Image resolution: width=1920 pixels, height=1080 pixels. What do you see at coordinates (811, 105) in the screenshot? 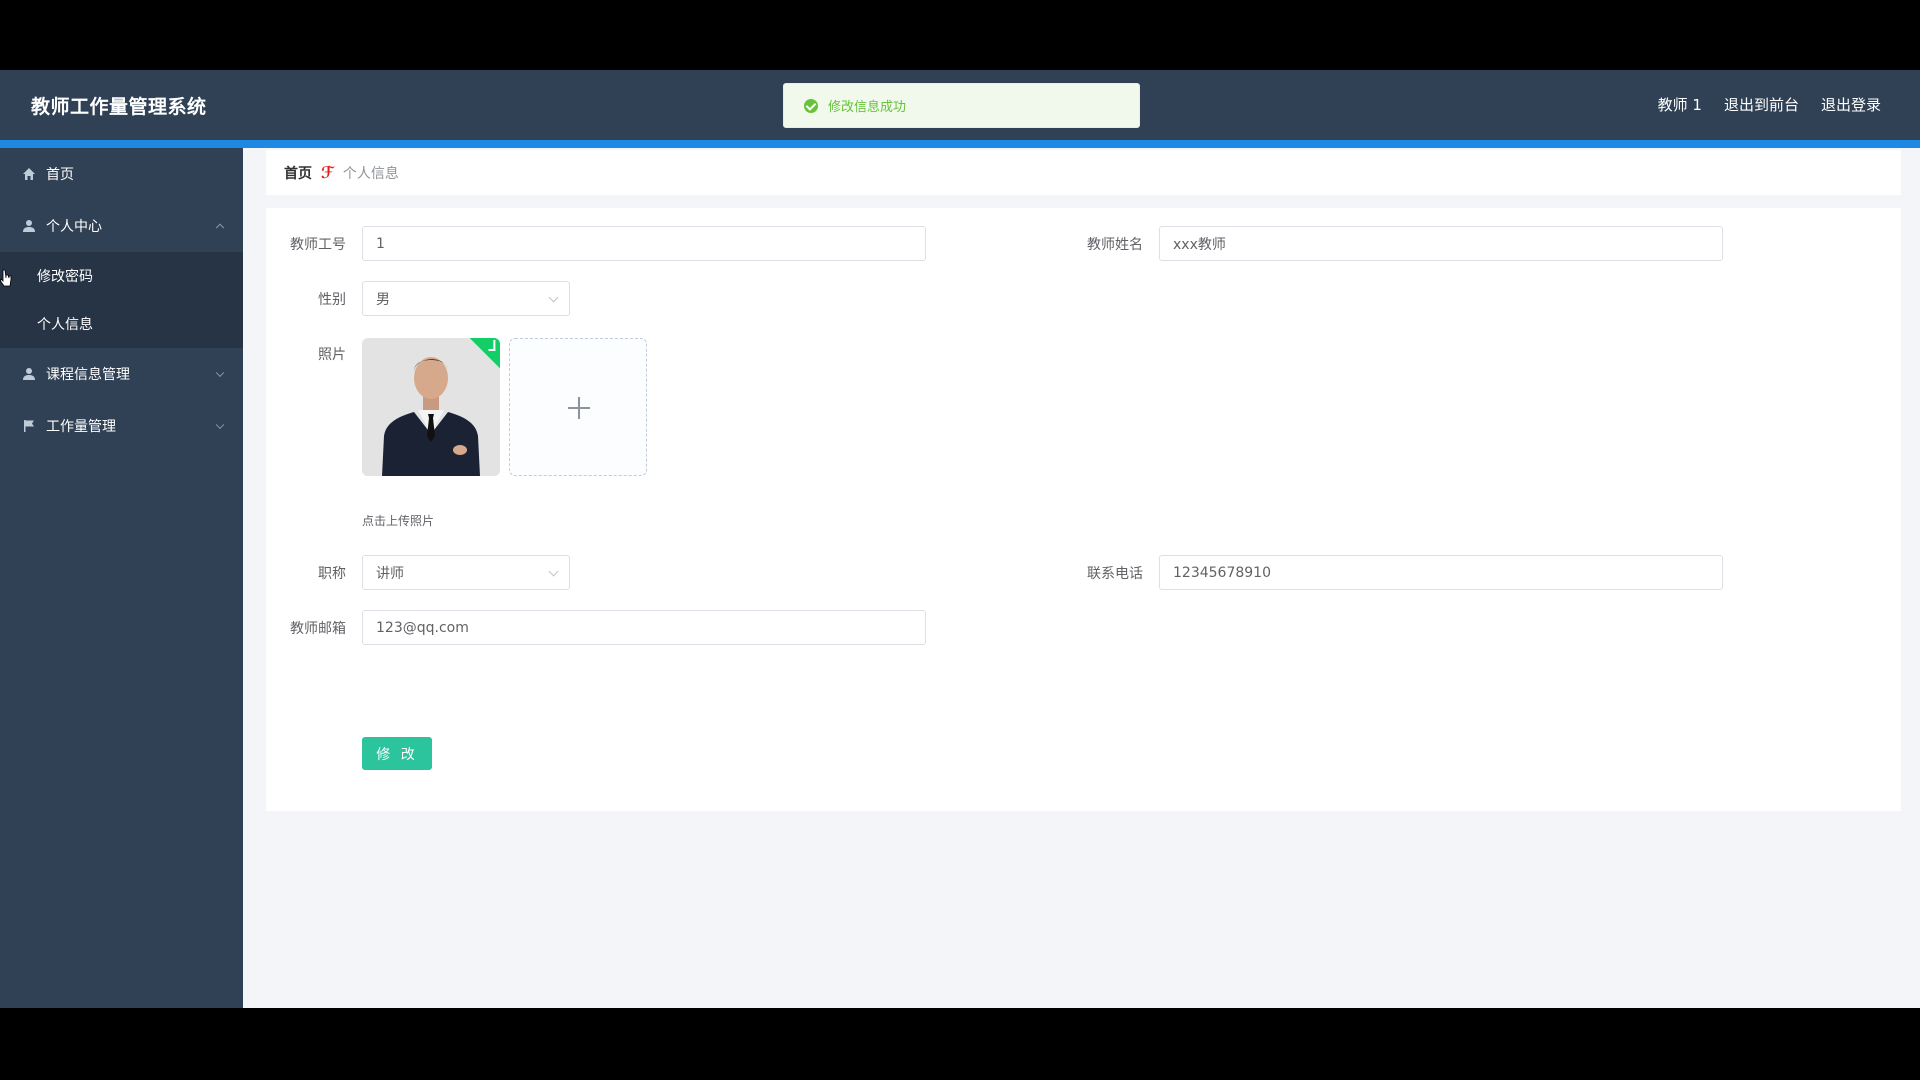
I see `success-check-icon` at bounding box center [811, 105].